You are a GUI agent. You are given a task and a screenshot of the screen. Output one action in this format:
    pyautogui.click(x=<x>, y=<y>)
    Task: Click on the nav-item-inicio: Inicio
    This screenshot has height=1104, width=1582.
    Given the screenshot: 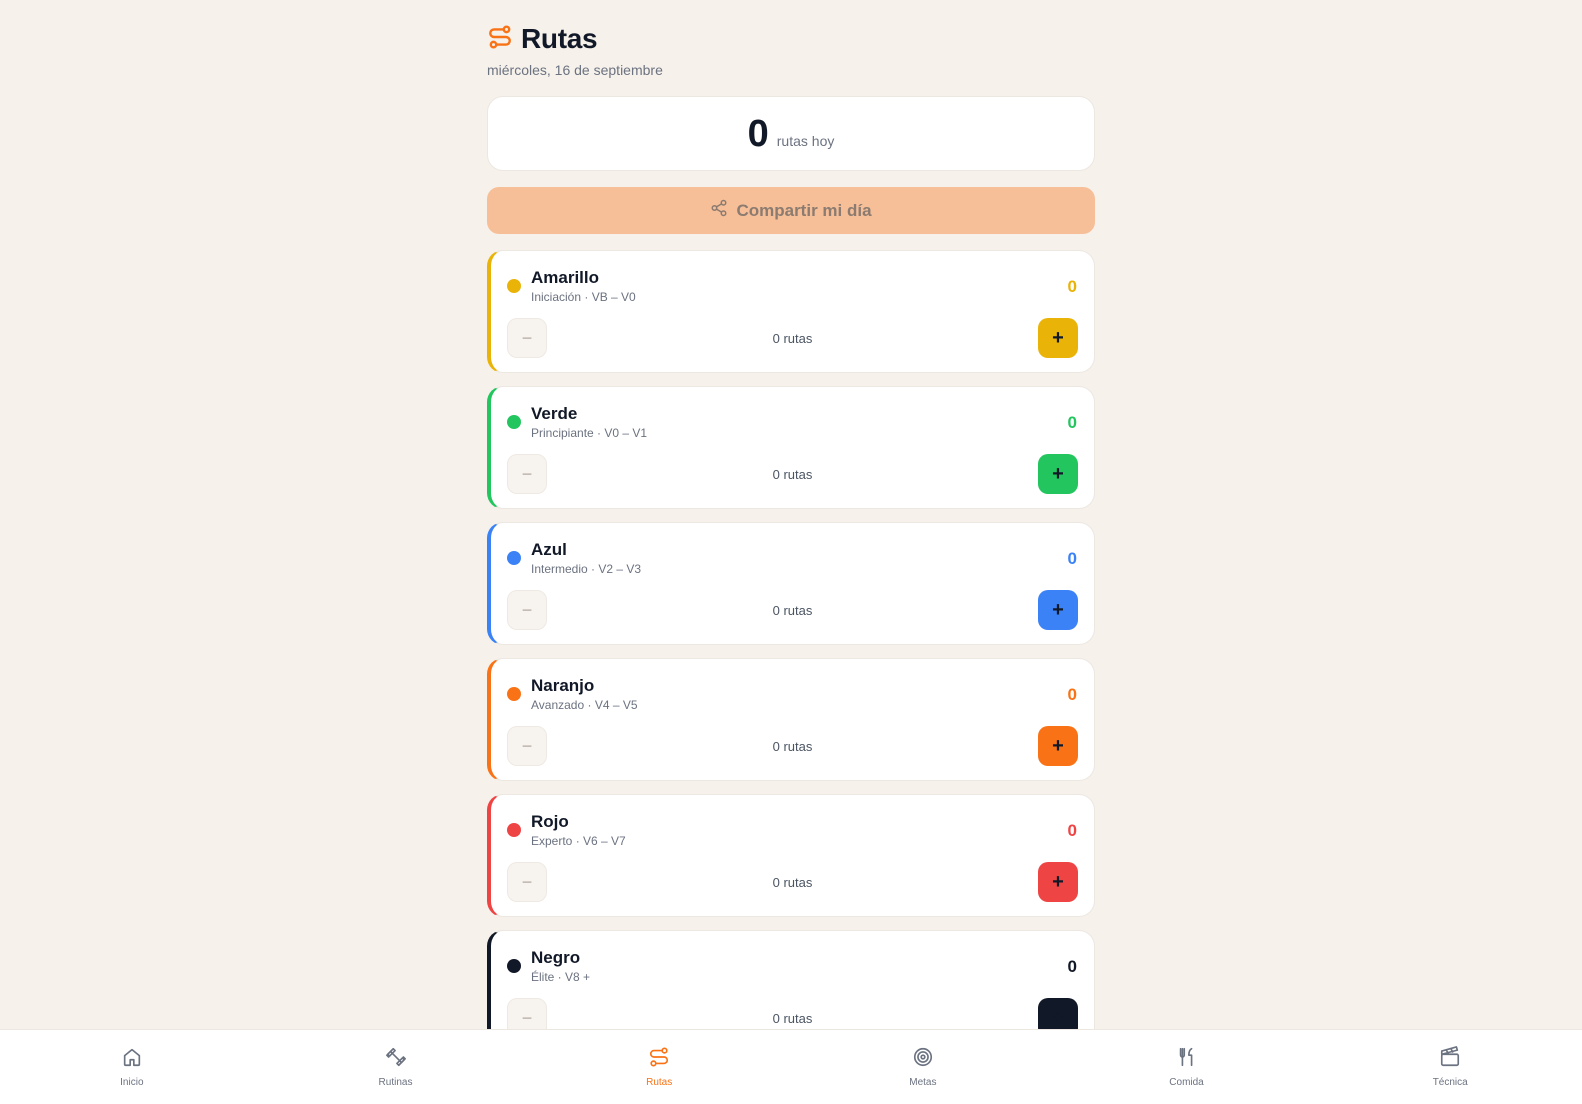 What is the action you would take?
    pyautogui.click(x=132, y=1067)
    